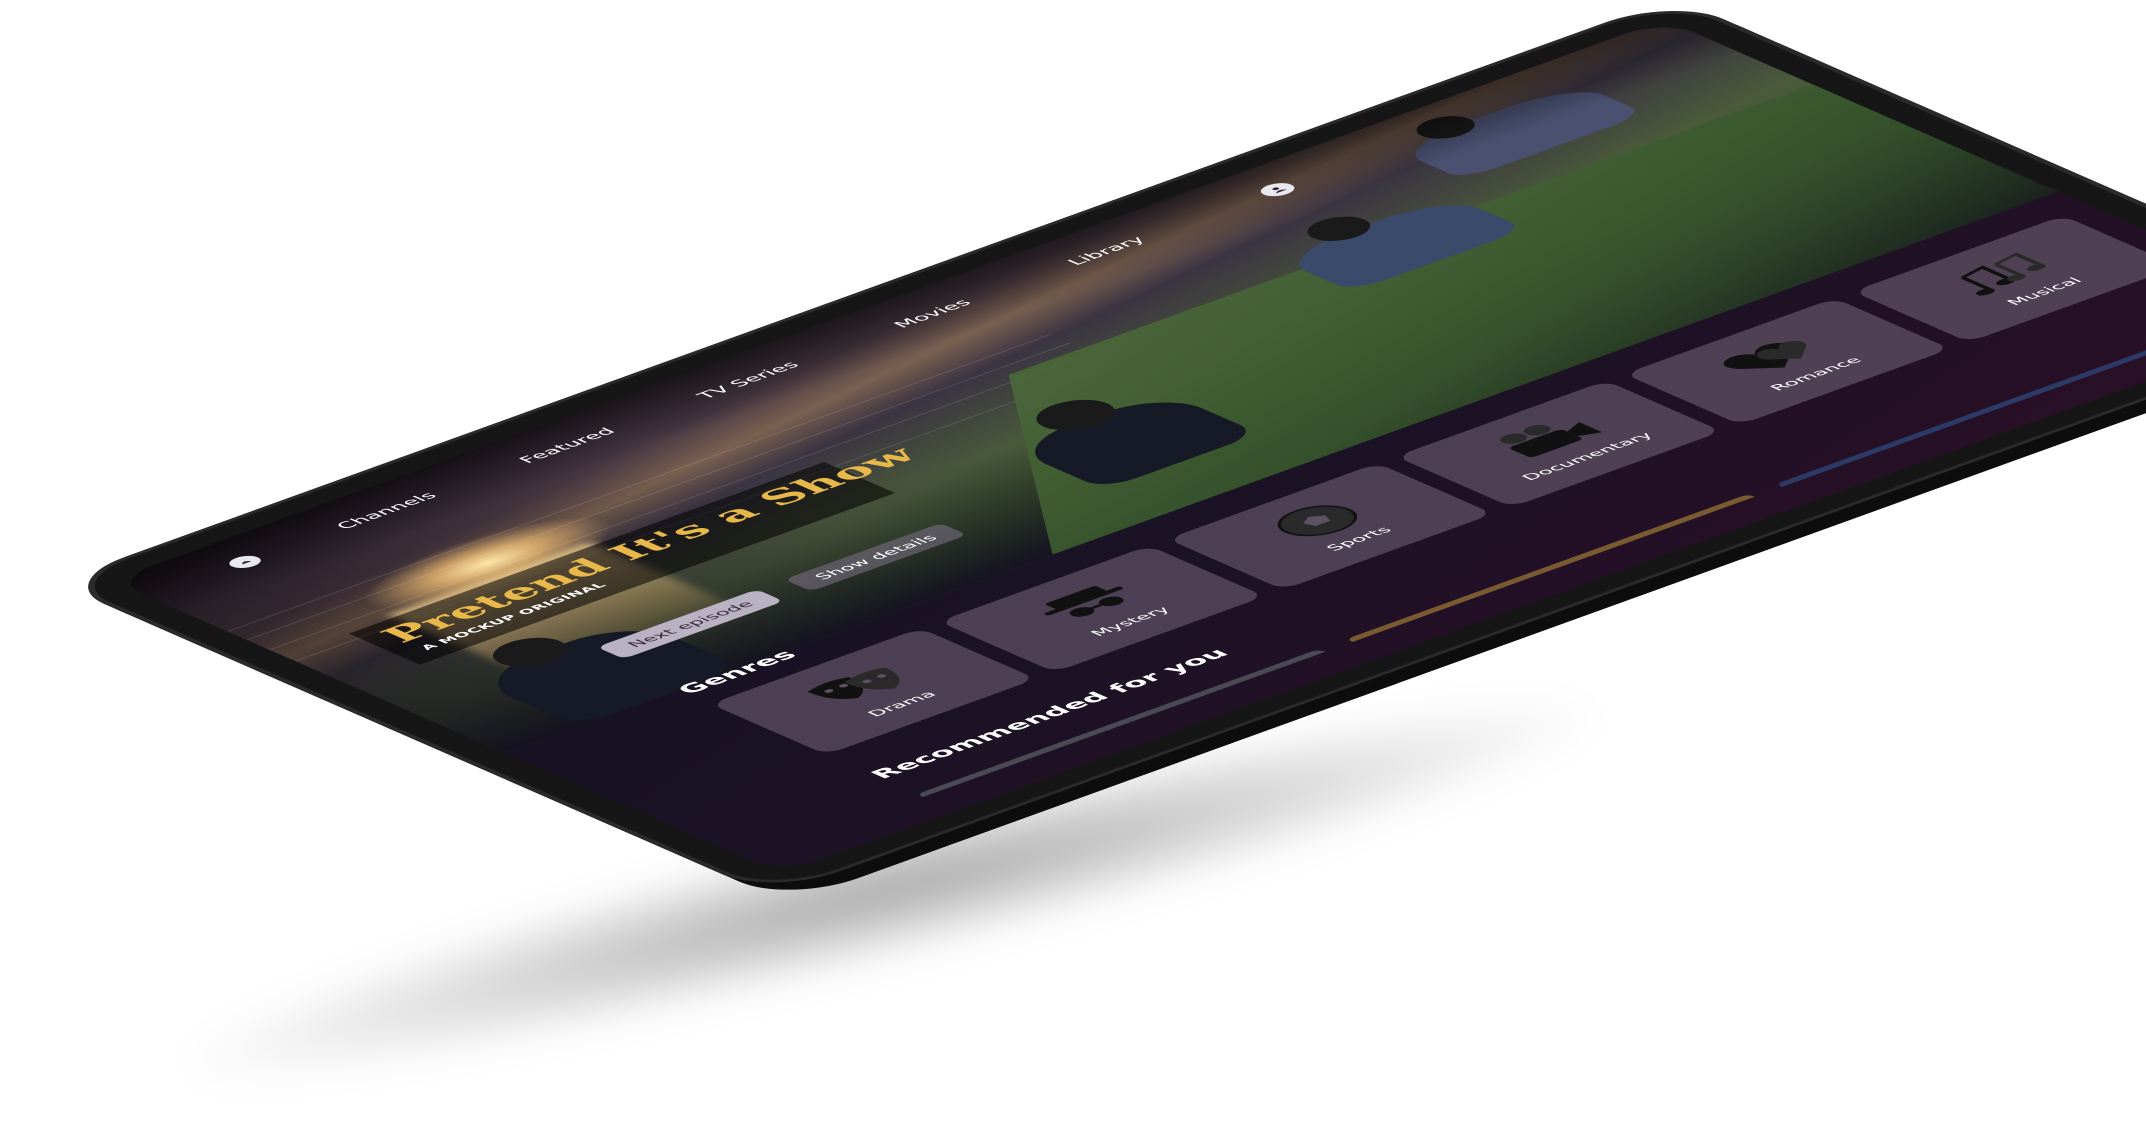  I want to click on logo-glyph, so click(247, 562).